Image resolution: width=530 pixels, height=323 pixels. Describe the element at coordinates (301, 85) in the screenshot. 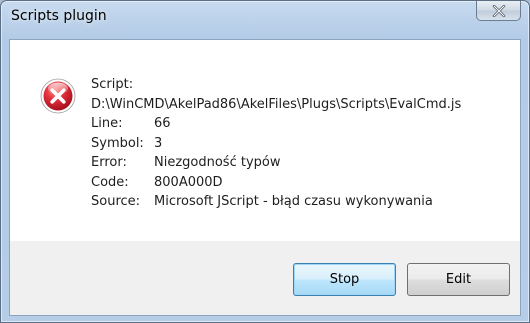

I see `script-label-row: Script:` at that location.